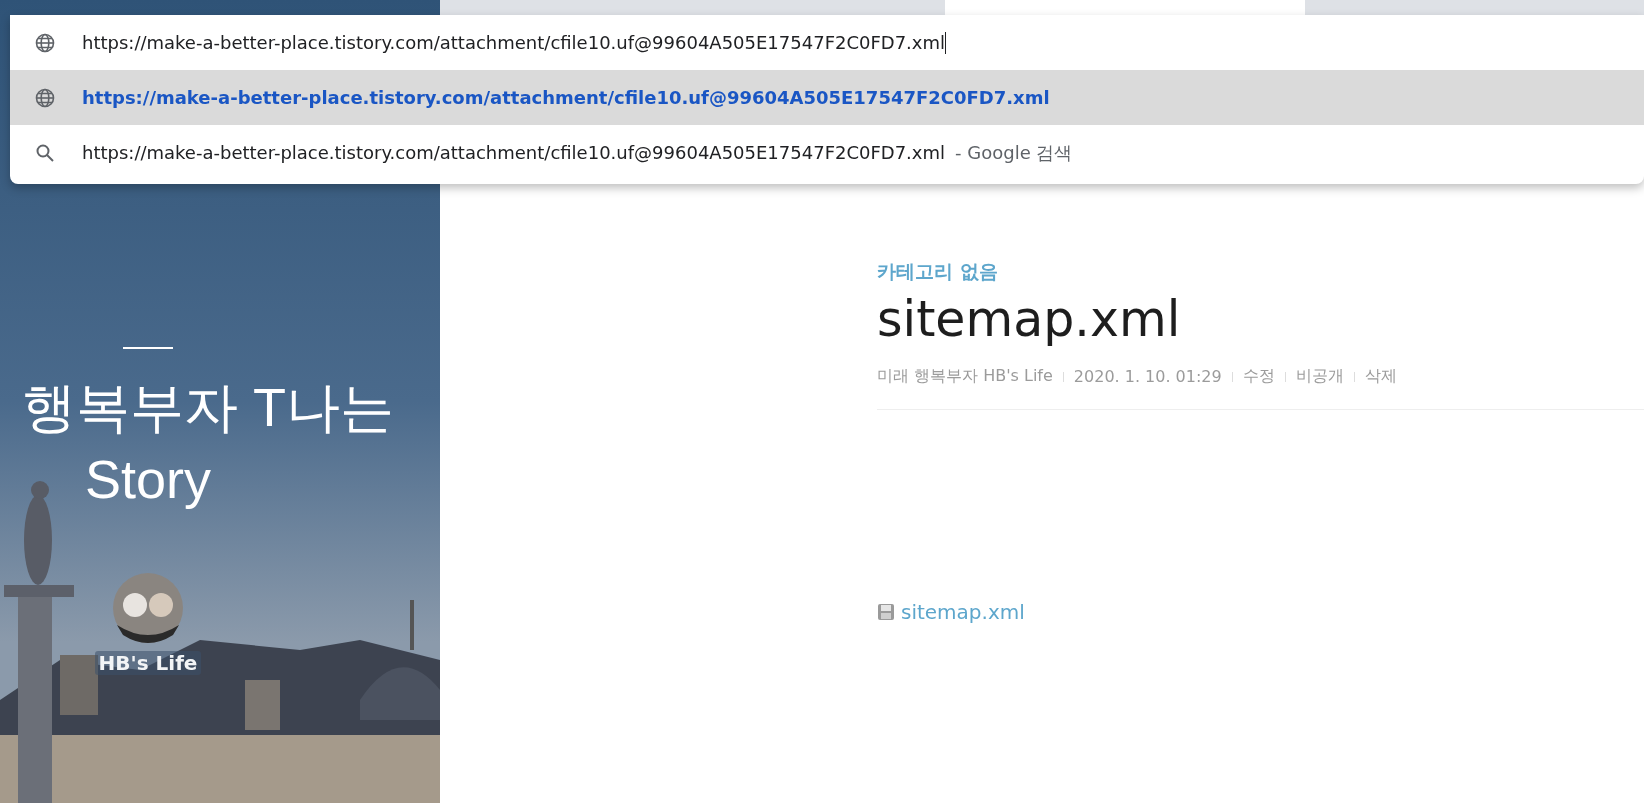 This screenshot has height=803, width=1644. Describe the element at coordinates (1258, 376) in the screenshot. I see `post-action-link: 수정` at that location.